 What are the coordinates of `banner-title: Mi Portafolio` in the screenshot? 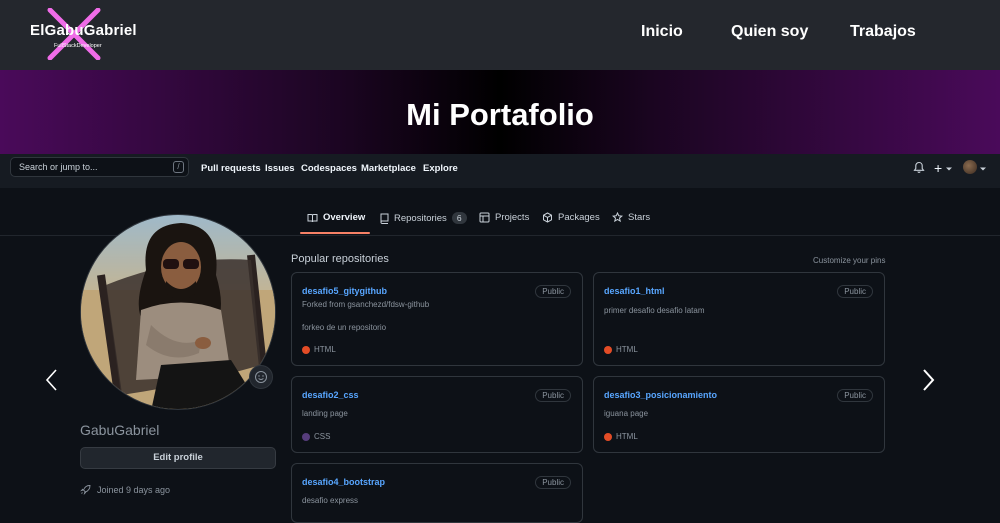 It's located at (500, 114).